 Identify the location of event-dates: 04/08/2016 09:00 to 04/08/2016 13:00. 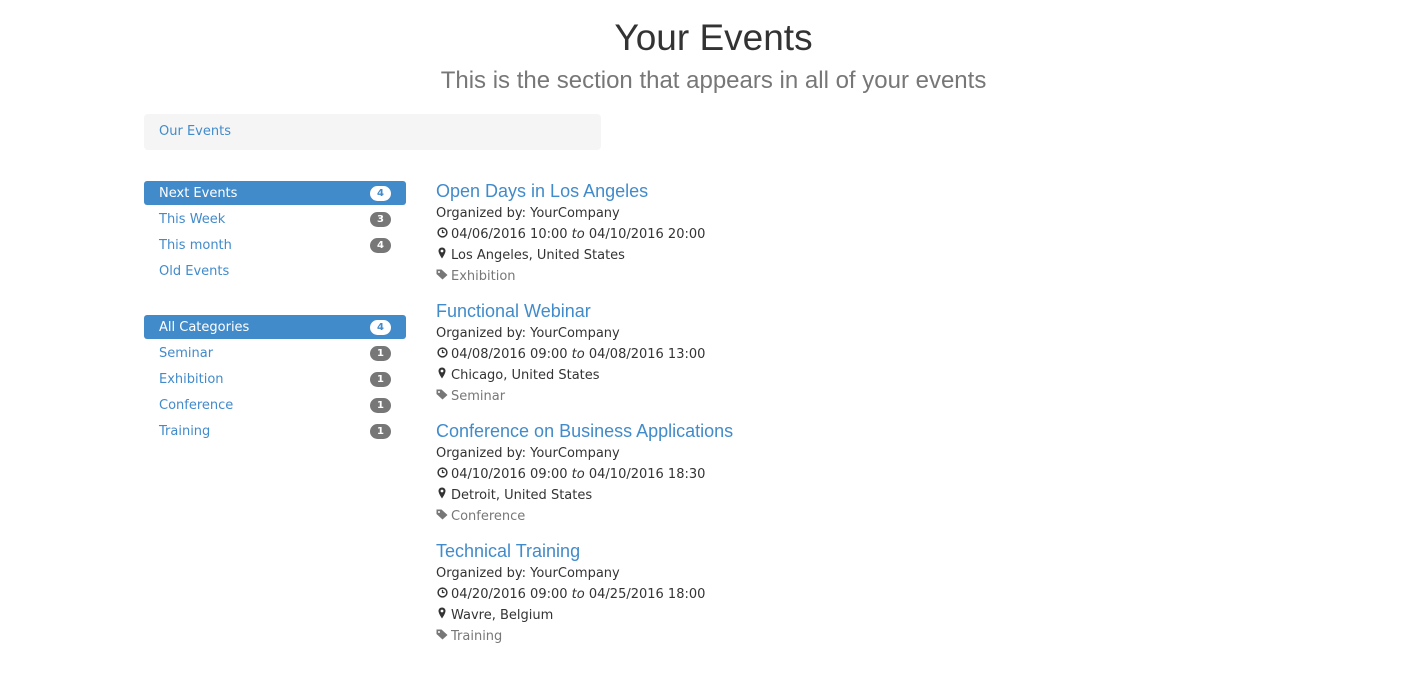
(786, 354).